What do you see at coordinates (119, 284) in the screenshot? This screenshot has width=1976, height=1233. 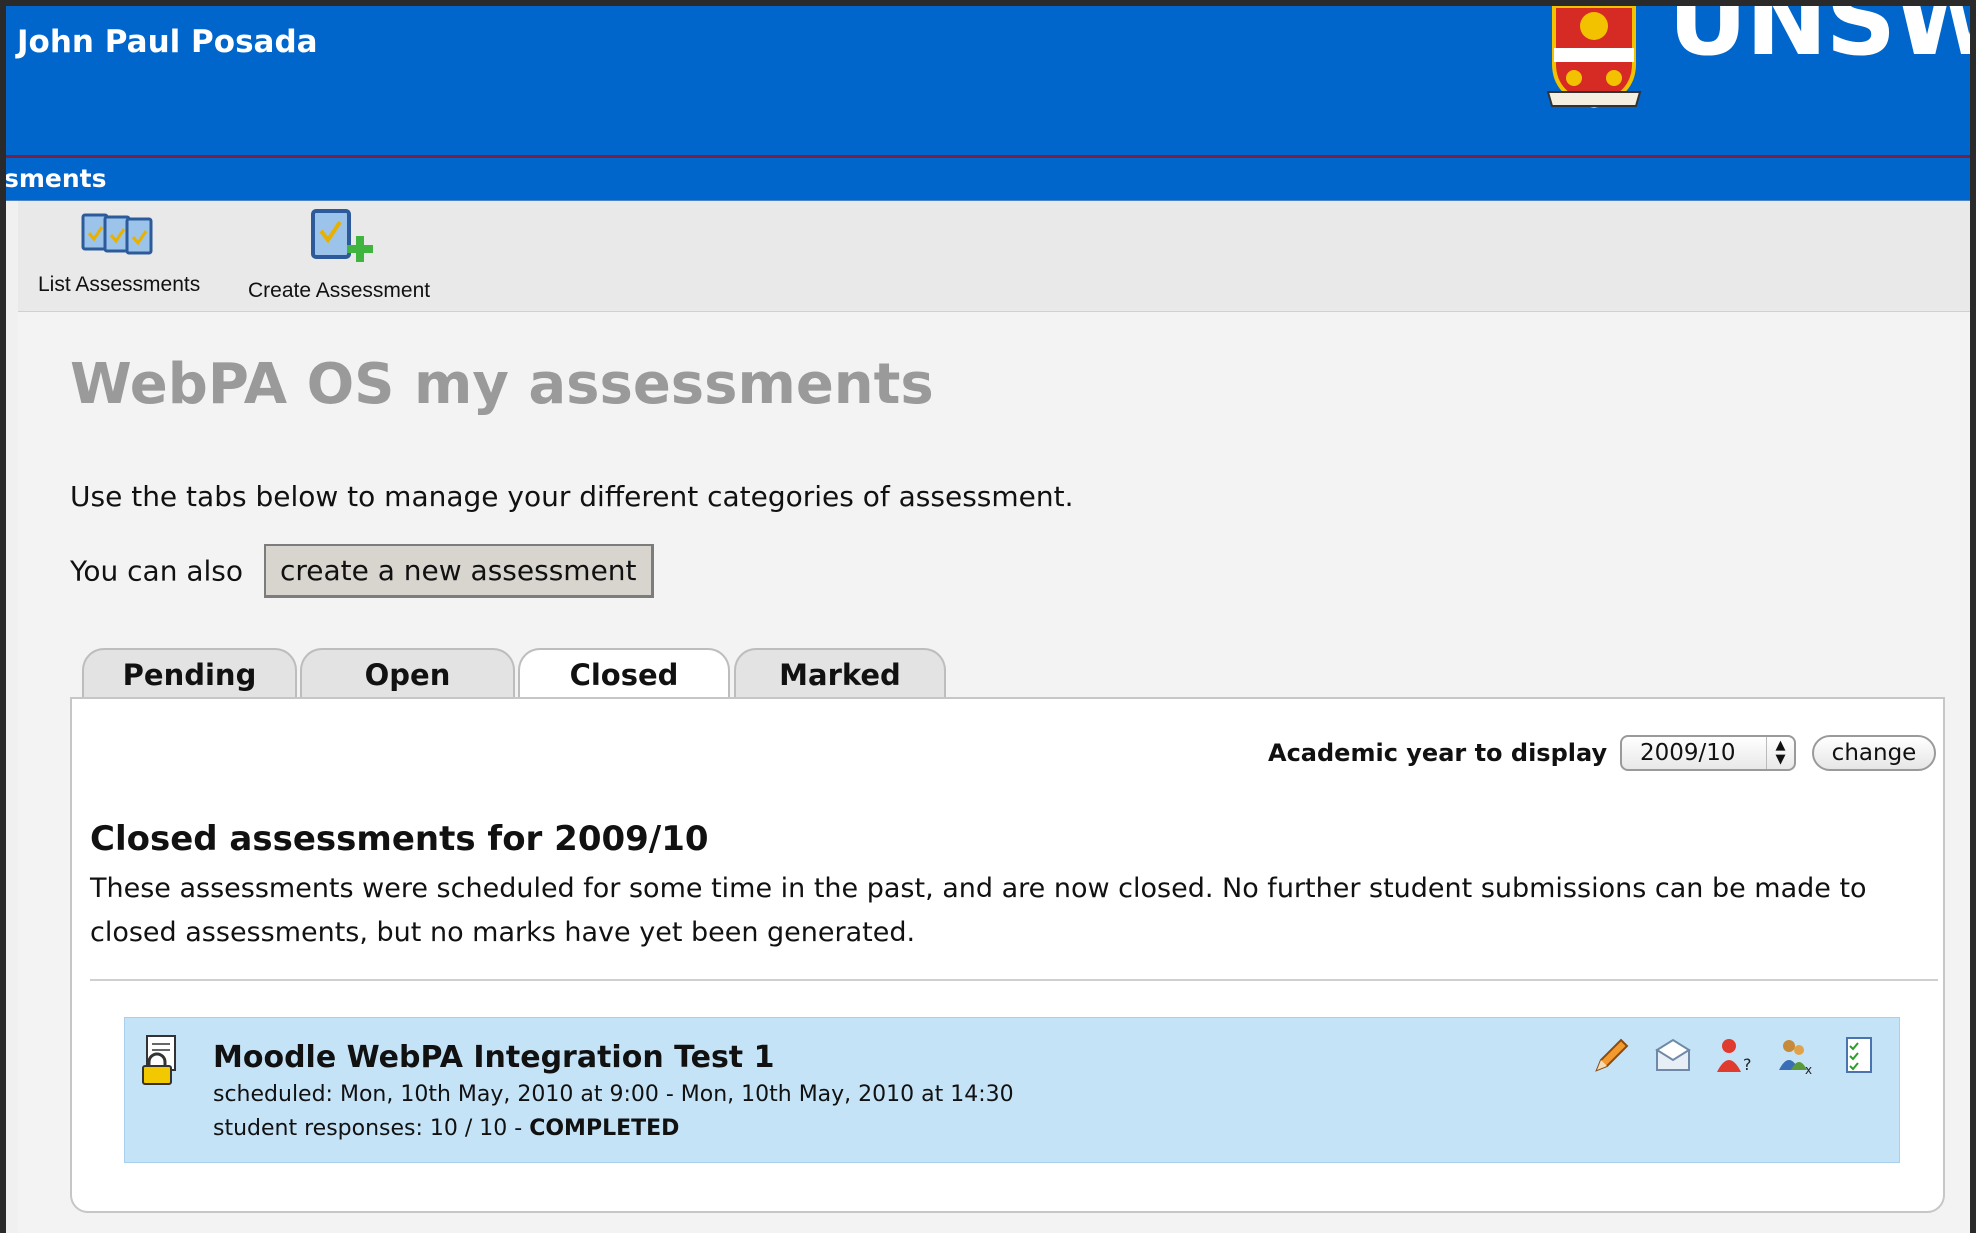 I see `list-assessments-label: List Assessments` at bounding box center [119, 284].